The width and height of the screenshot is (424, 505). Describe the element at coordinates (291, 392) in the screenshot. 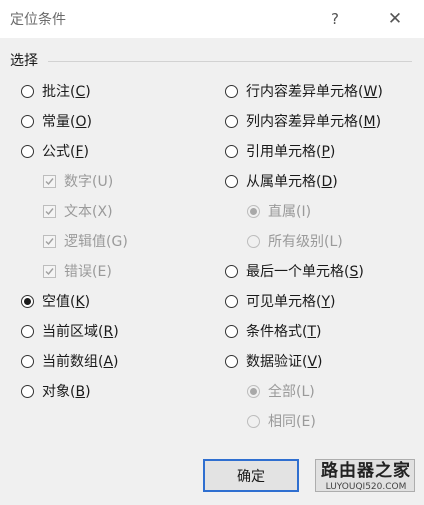

I see `option-label: 全部(L)` at that location.